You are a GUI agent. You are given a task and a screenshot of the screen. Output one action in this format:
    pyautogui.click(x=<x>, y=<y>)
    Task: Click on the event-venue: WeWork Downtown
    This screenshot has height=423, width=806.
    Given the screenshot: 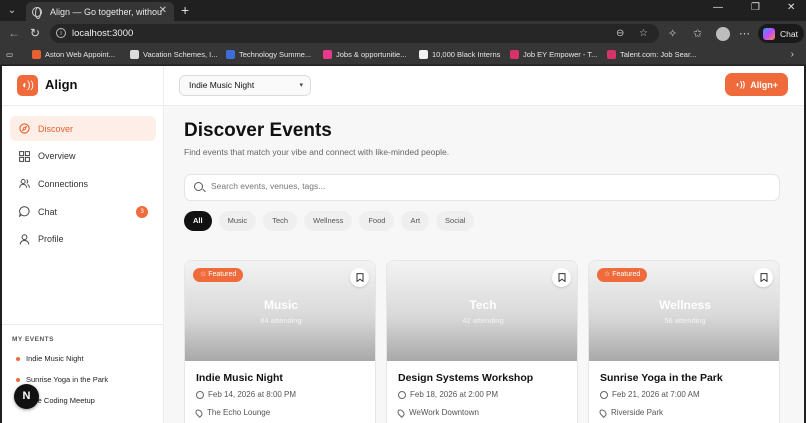 What is the action you would take?
    pyautogui.click(x=437, y=412)
    